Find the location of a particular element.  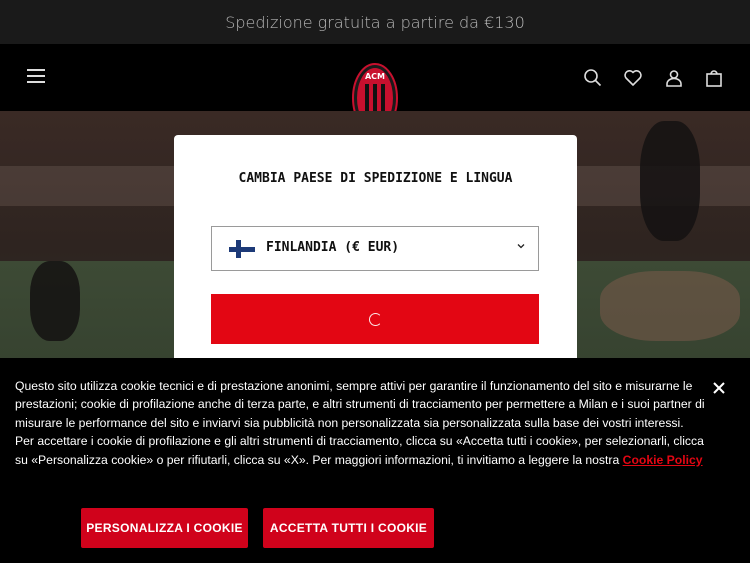

heart-icon is located at coordinates (633, 78).